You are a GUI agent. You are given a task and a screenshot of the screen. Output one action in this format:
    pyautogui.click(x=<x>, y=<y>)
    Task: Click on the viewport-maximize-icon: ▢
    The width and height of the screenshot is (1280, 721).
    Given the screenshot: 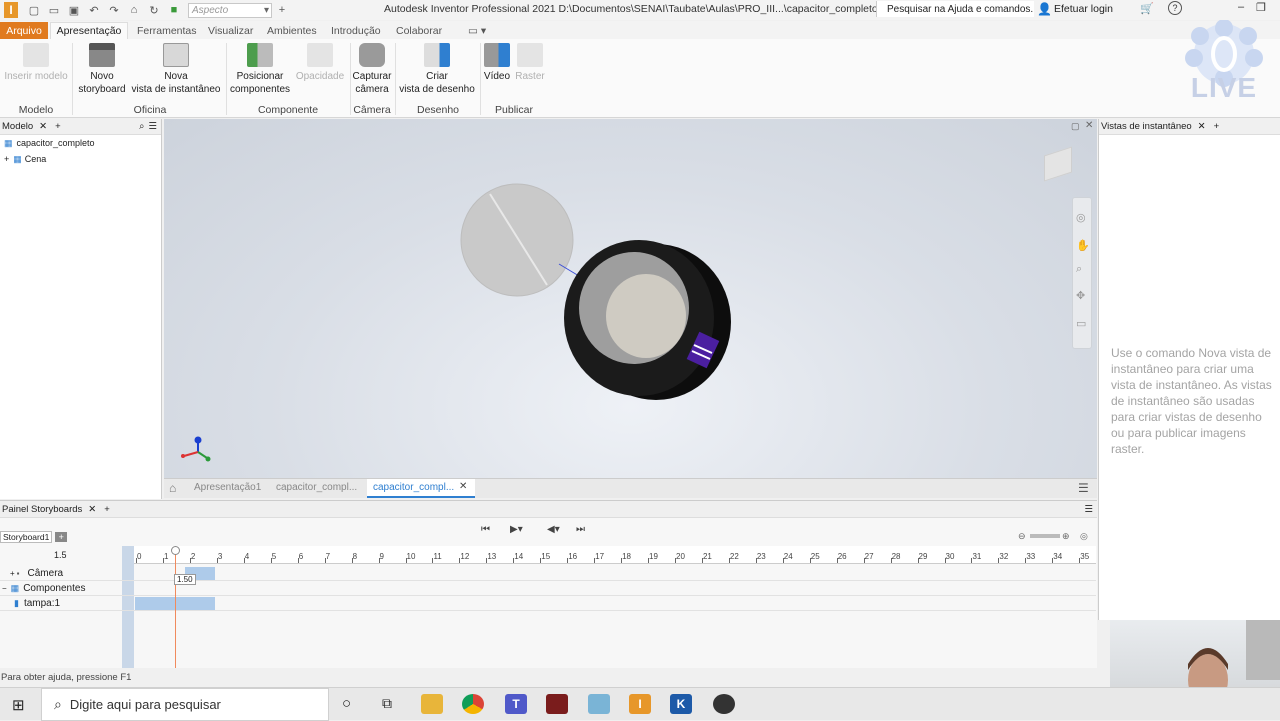 What is the action you would take?
    pyautogui.click(x=1075, y=126)
    